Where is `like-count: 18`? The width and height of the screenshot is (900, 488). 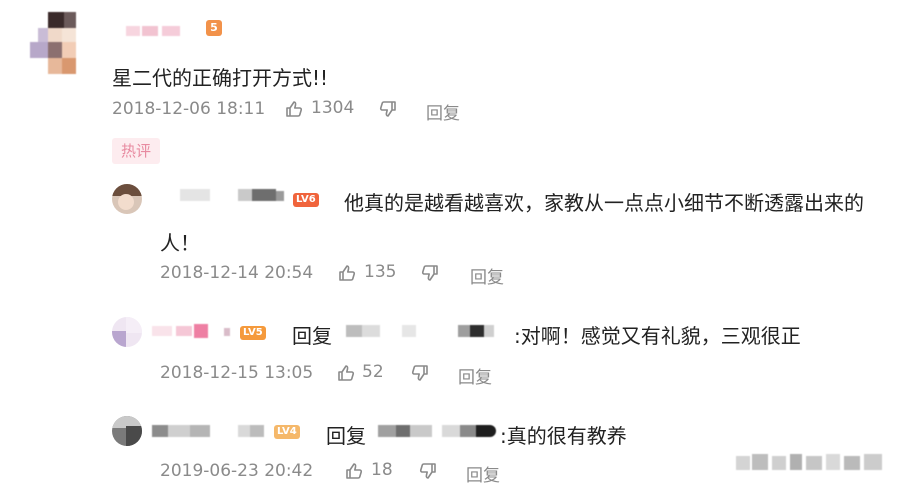
like-count: 18 is located at coordinates (382, 470).